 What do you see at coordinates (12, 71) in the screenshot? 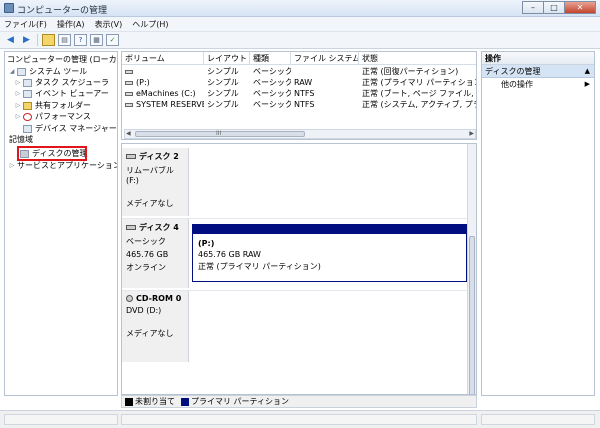
I see `collapse-arrow-icon: ◢` at bounding box center [12, 71].